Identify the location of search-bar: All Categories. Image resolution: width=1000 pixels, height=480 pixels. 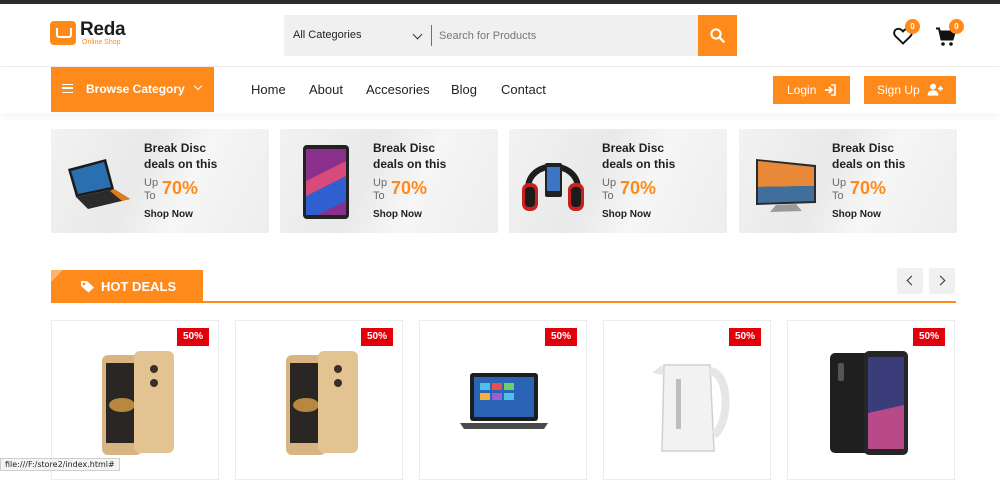
(510, 35).